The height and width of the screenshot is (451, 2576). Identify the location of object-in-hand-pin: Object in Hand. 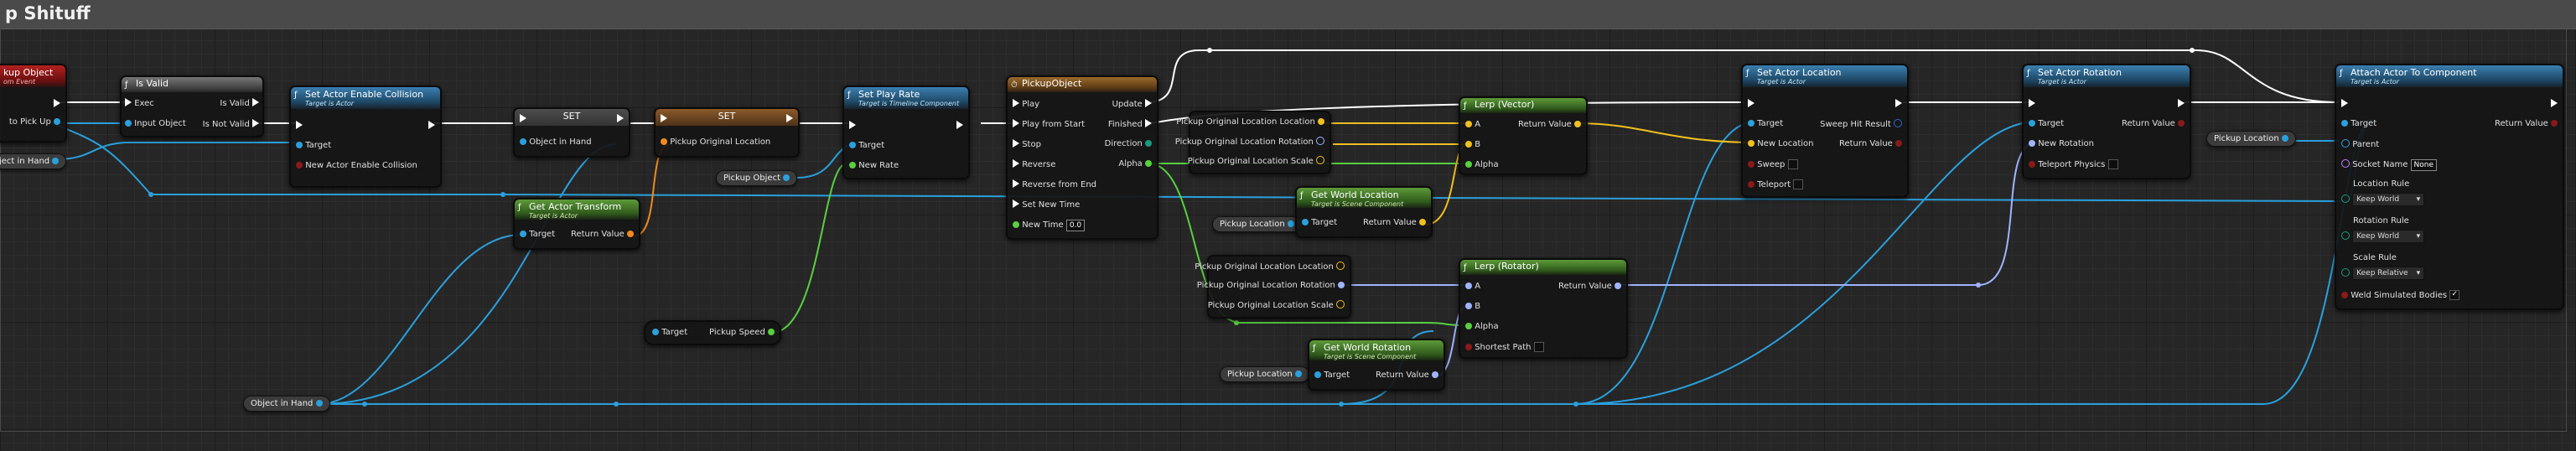
(556, 142).